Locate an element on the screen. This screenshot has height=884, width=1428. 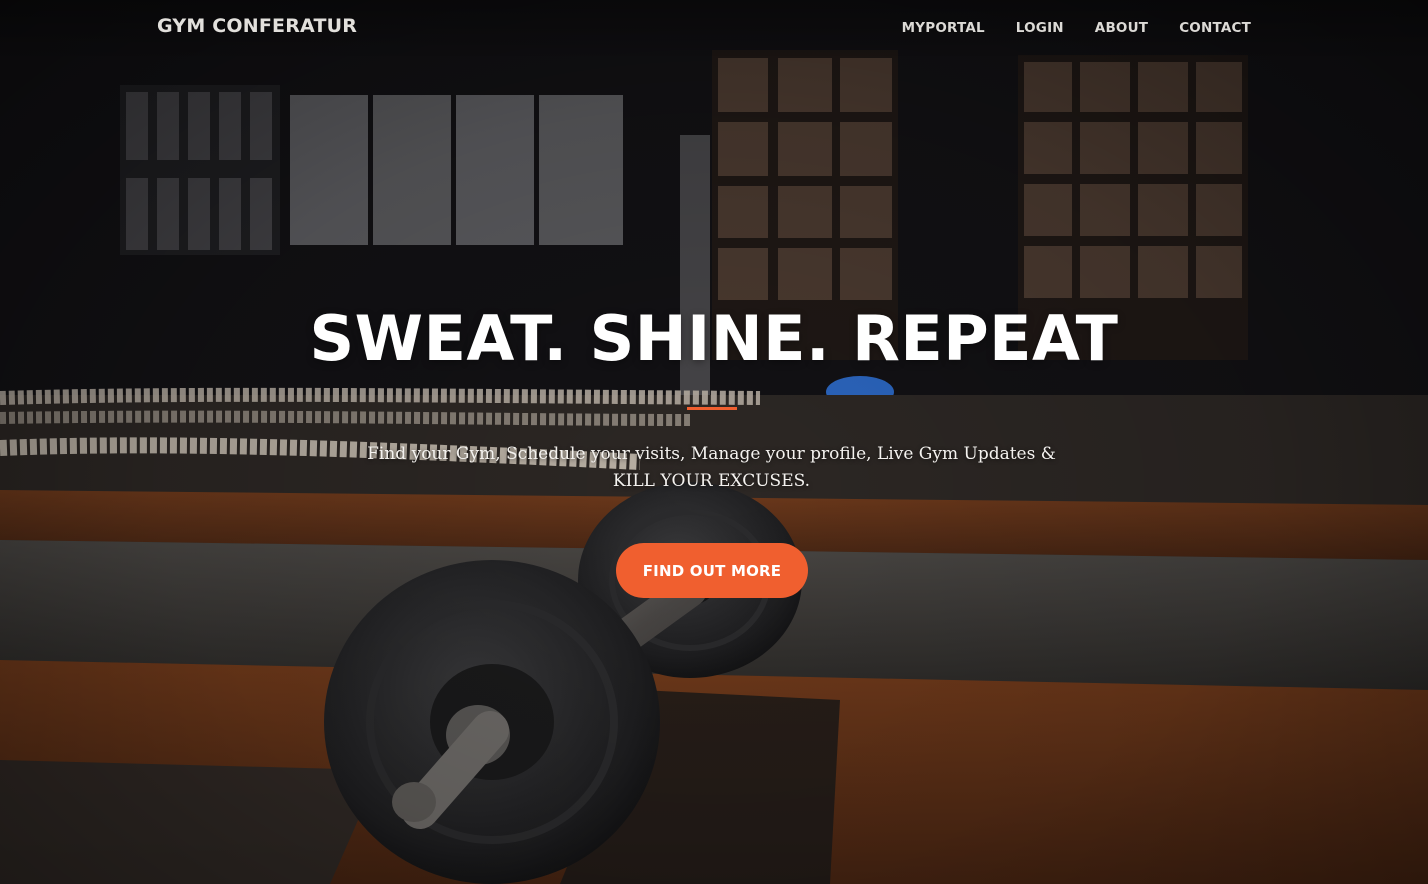
find-out-more-button: FIND OUT MORE is located at coordinates (712, 570).